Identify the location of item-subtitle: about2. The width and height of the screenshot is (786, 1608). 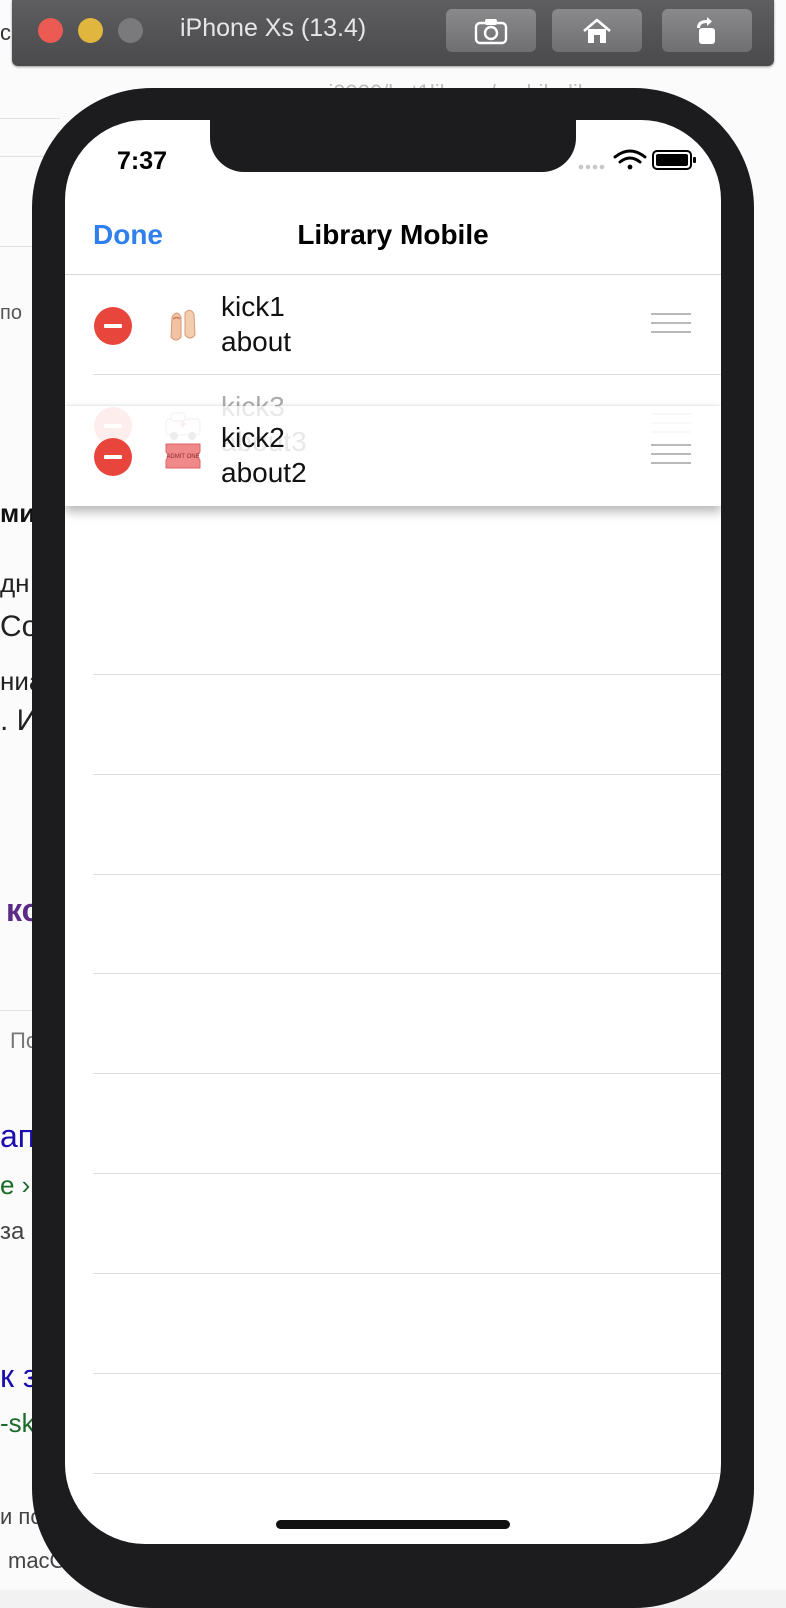
(264, 472).